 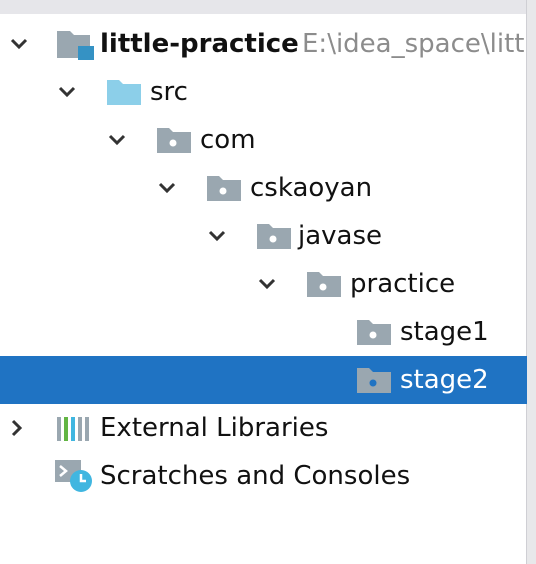 I want to click on tree-node-external-libraries: External Libraries, so click(x=263, y=428).